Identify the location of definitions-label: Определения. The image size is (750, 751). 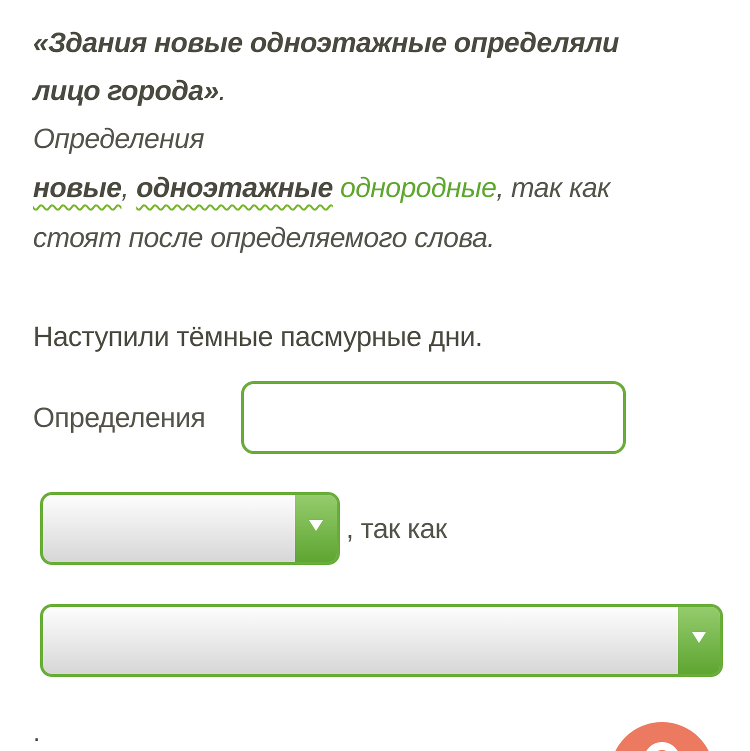
(119, 417).